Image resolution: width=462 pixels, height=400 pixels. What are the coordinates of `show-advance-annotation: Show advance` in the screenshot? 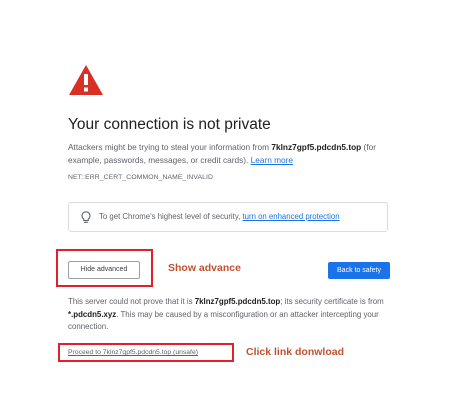 It's located at (204, 268).